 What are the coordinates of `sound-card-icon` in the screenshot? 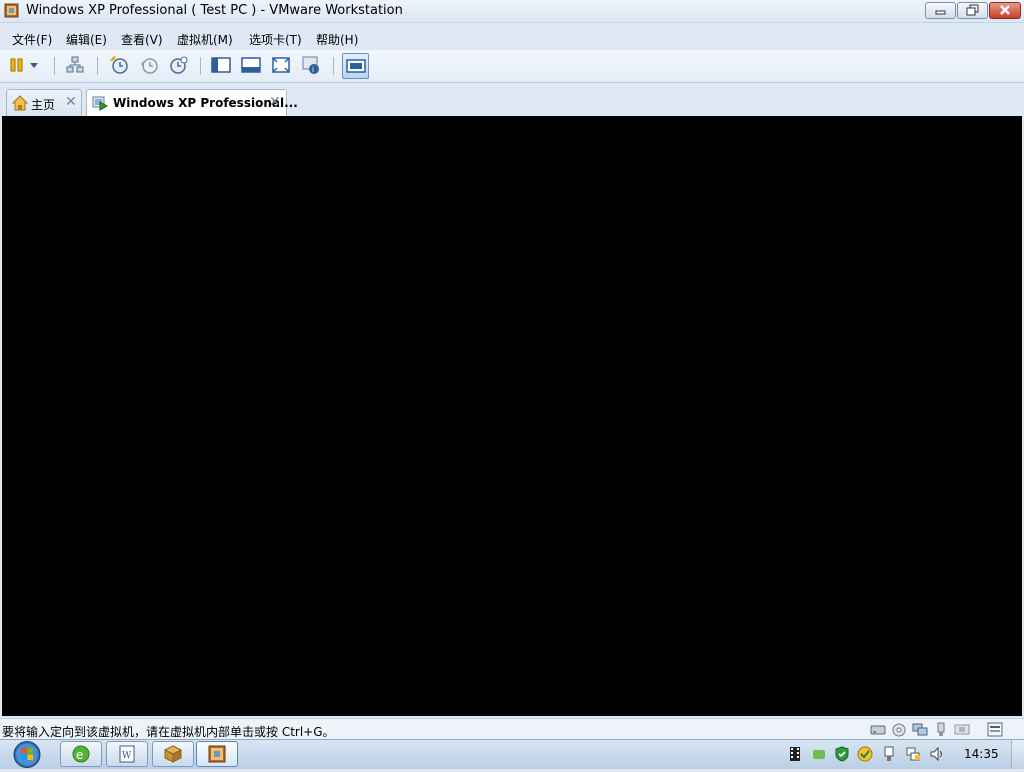 It's located at (962, 729).